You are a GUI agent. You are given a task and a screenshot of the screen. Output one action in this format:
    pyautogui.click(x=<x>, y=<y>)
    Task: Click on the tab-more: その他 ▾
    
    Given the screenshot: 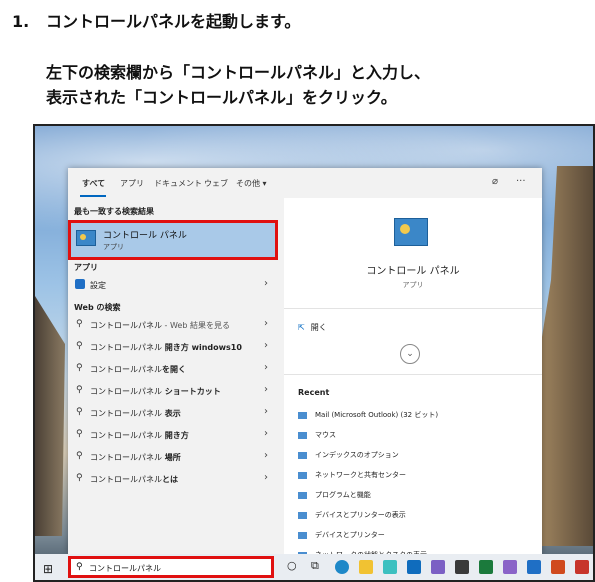 What is the action you would take?
    pyautogui.click(x=251, y=183)
    